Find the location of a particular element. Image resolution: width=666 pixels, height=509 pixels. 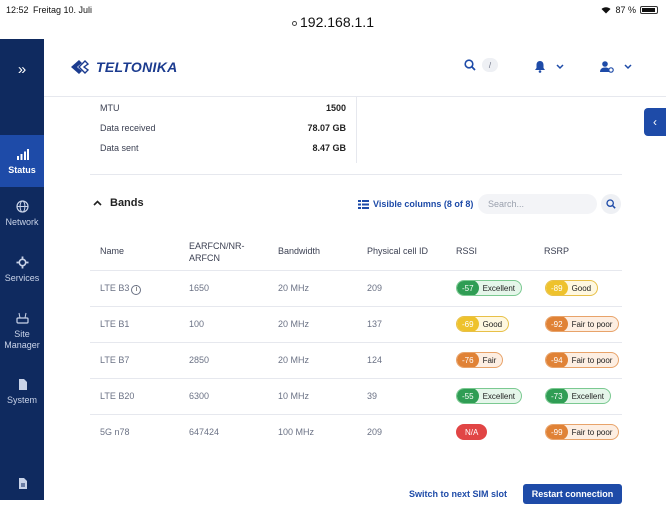

sidebar-item-network: Network is located at coordinates (22, 213).